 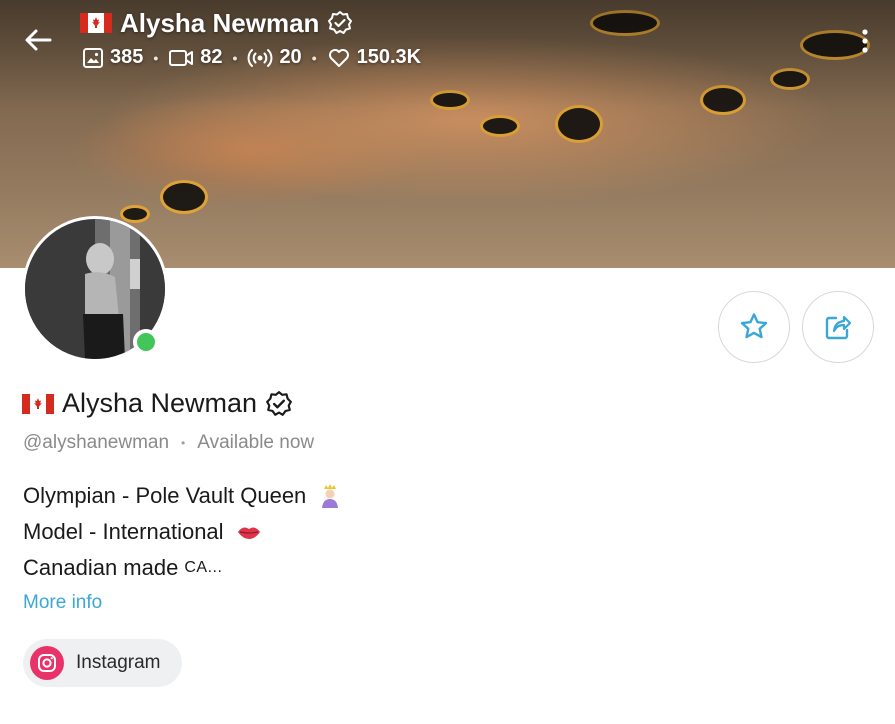 I want to click on star-icon, so click(x=754, y=326).